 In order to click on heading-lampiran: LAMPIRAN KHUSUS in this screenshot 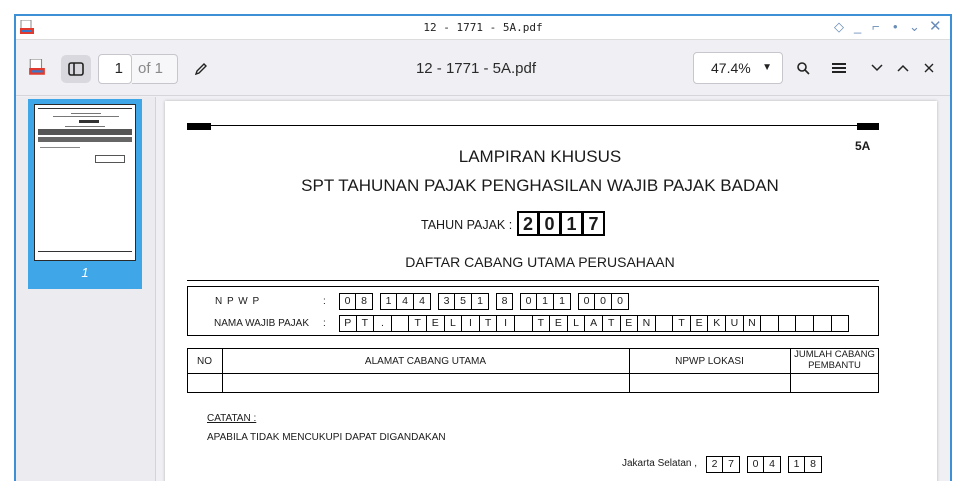, I will do `click(540, 156)`.